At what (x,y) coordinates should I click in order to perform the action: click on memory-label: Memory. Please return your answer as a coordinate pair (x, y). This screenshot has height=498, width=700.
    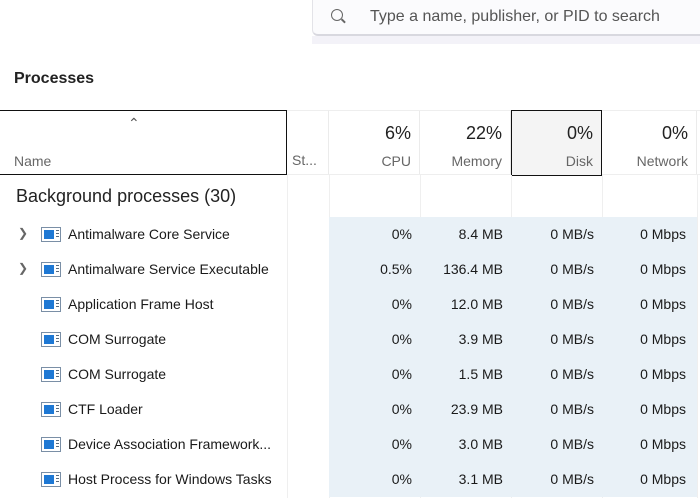
    Looking at the image, I should click on (476, 161).